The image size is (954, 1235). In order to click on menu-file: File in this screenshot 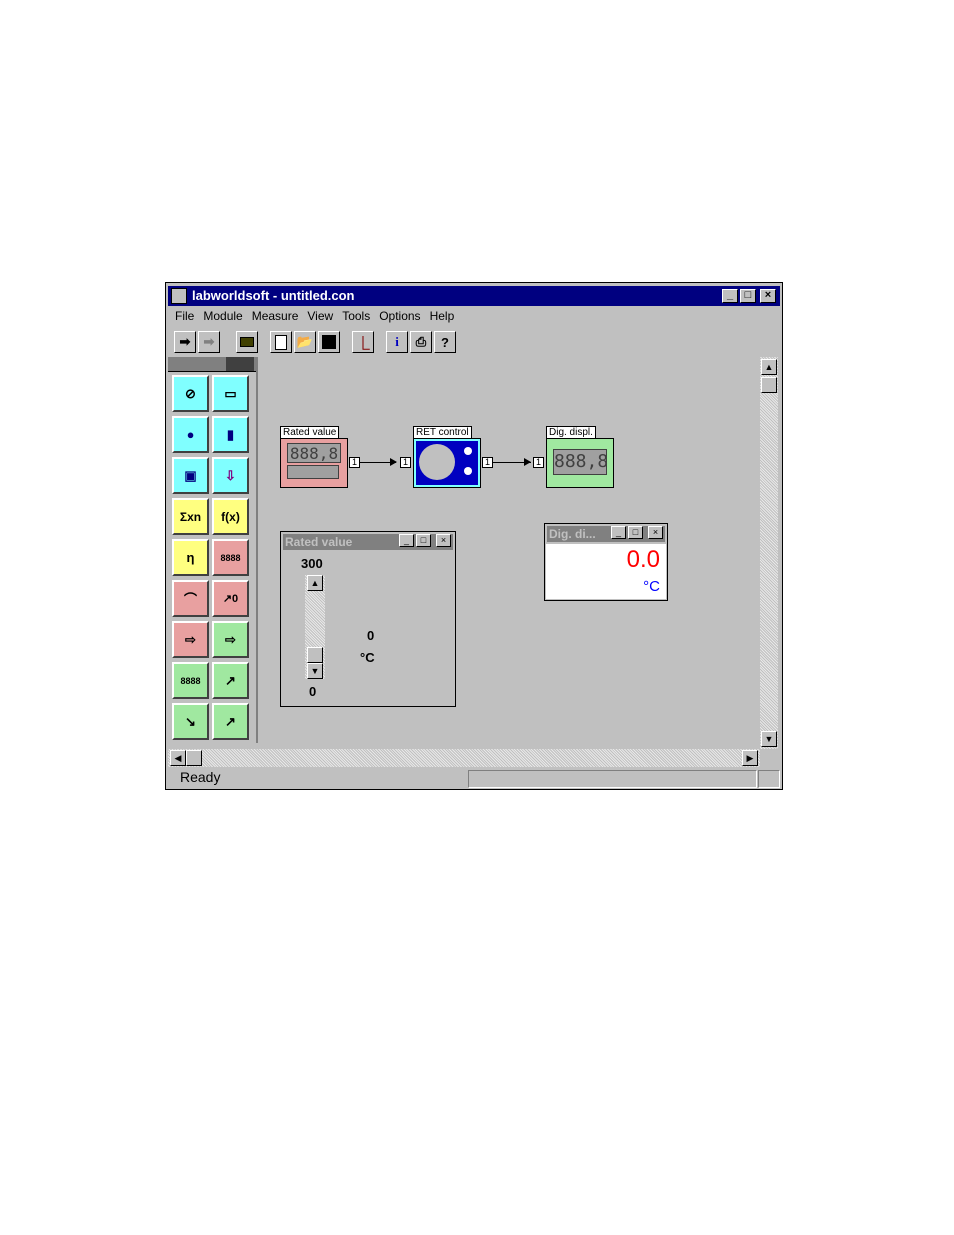, I will do `click(186, 318)`.